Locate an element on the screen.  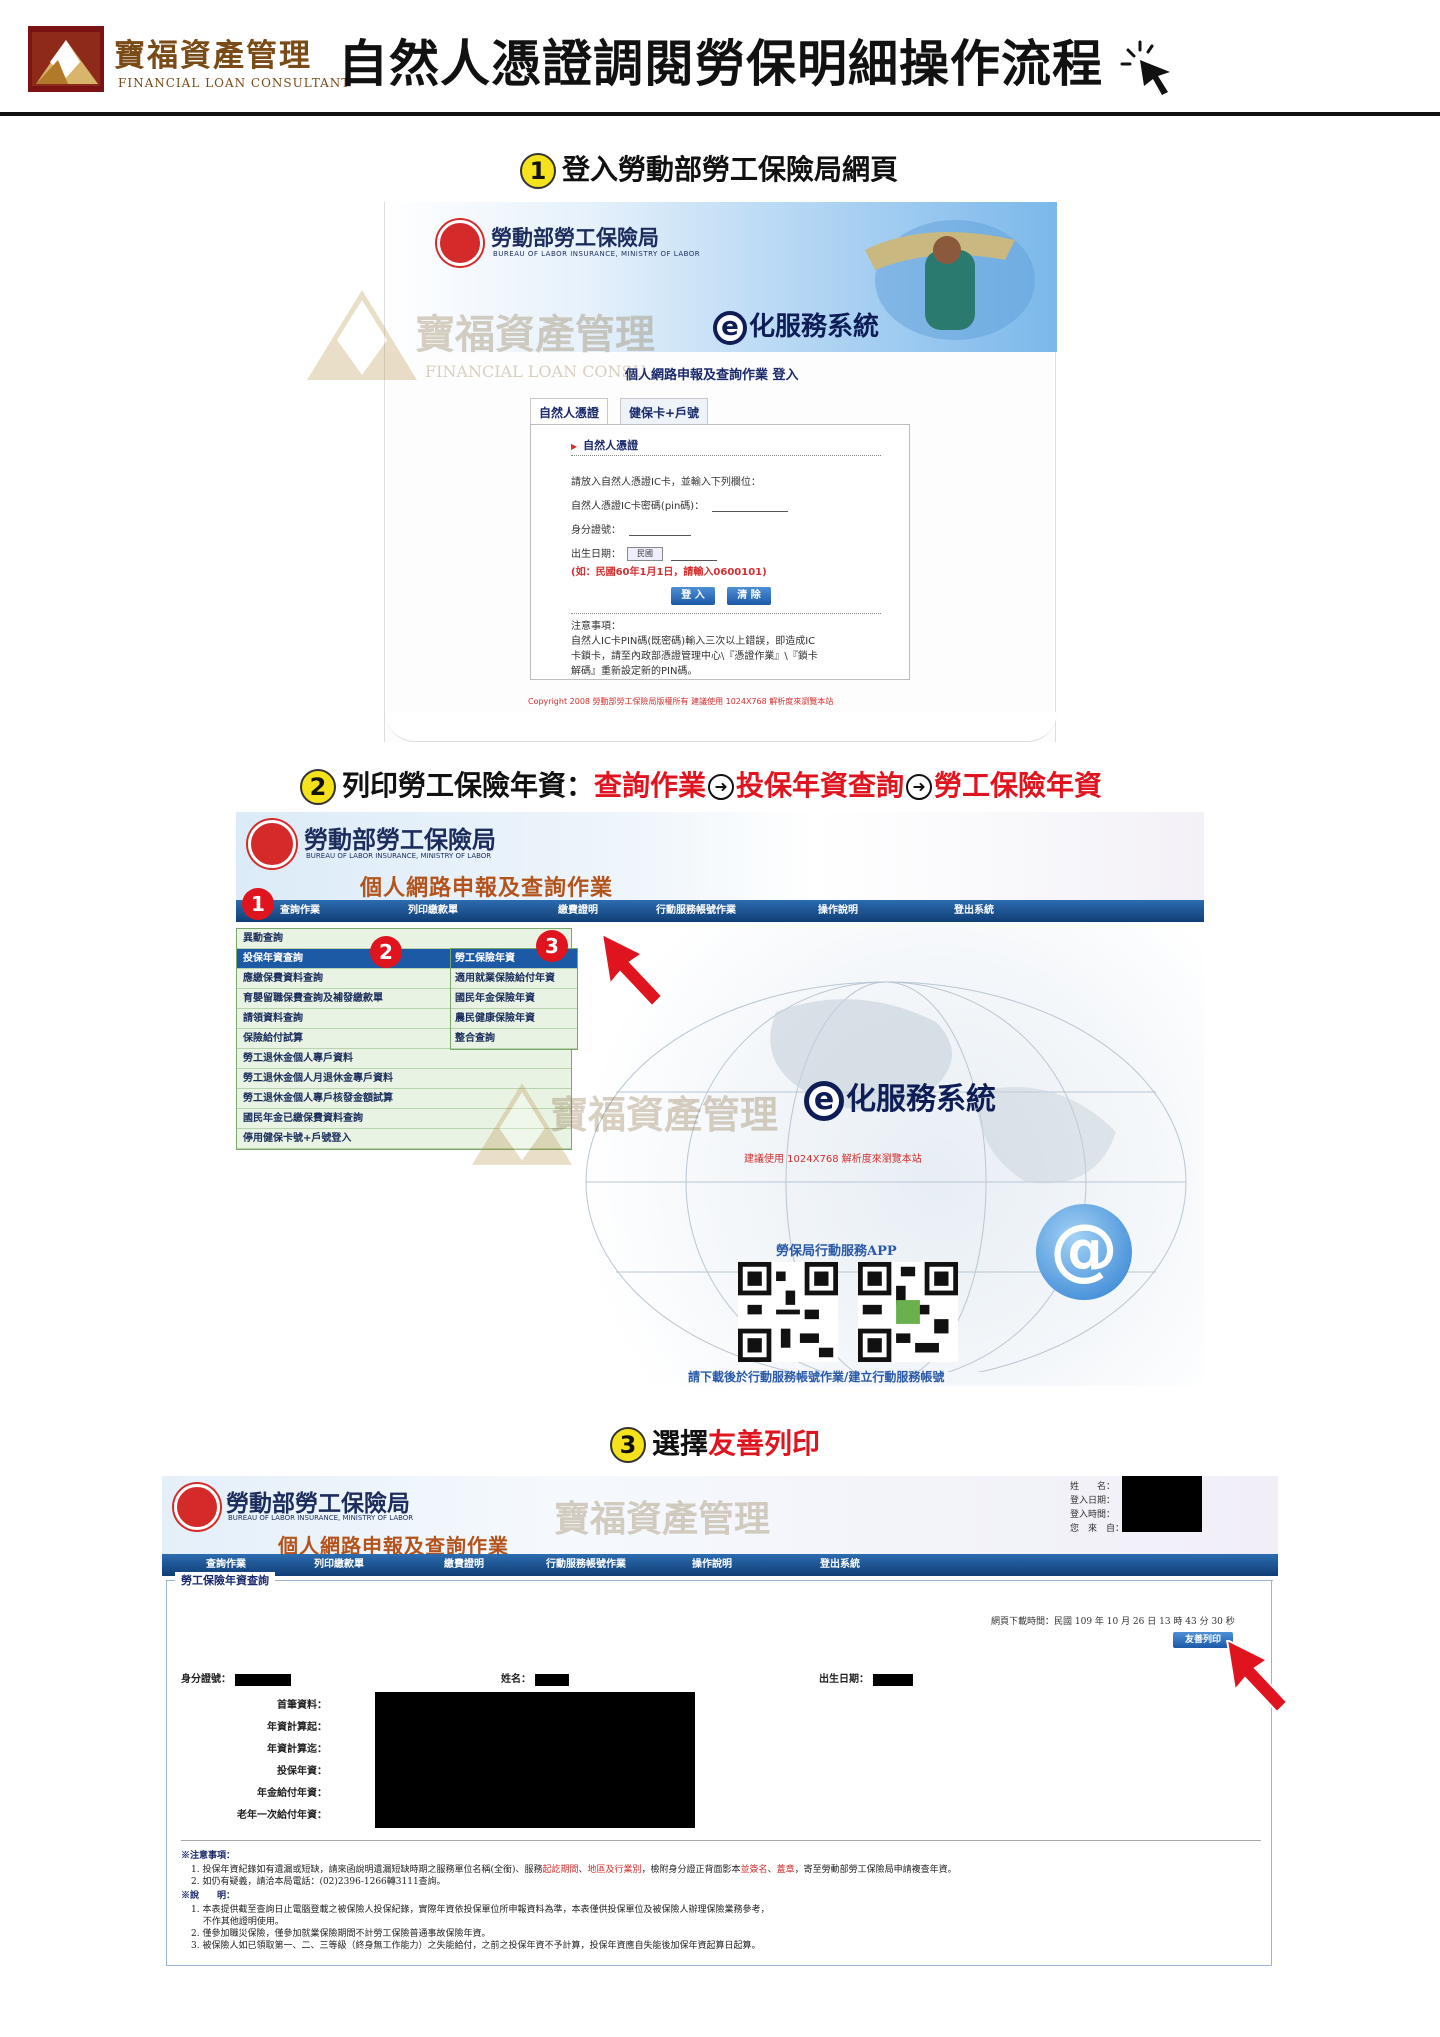
menu-item-pension-calc: 勞工退休金個人專戶核發金額試算 is located at coordinates (404, 1099).